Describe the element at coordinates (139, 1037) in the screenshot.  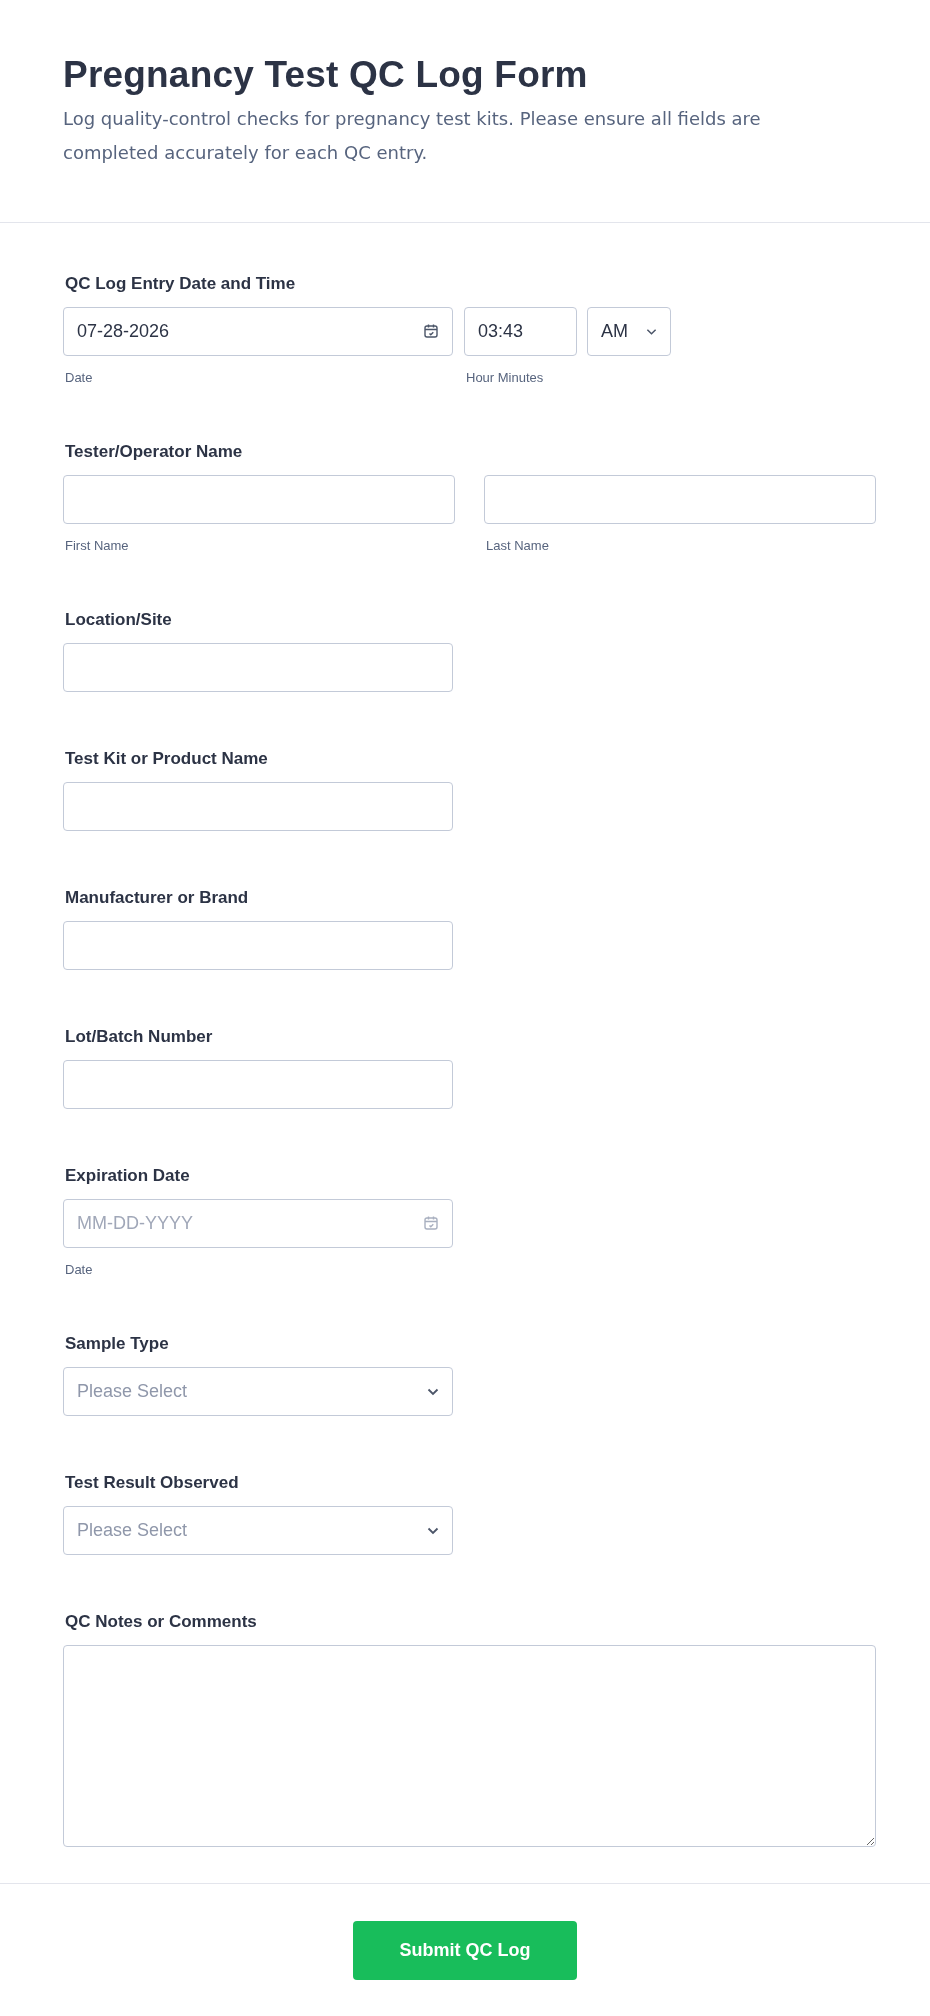
I see `field-label: Lot/Batch Number` at that location.